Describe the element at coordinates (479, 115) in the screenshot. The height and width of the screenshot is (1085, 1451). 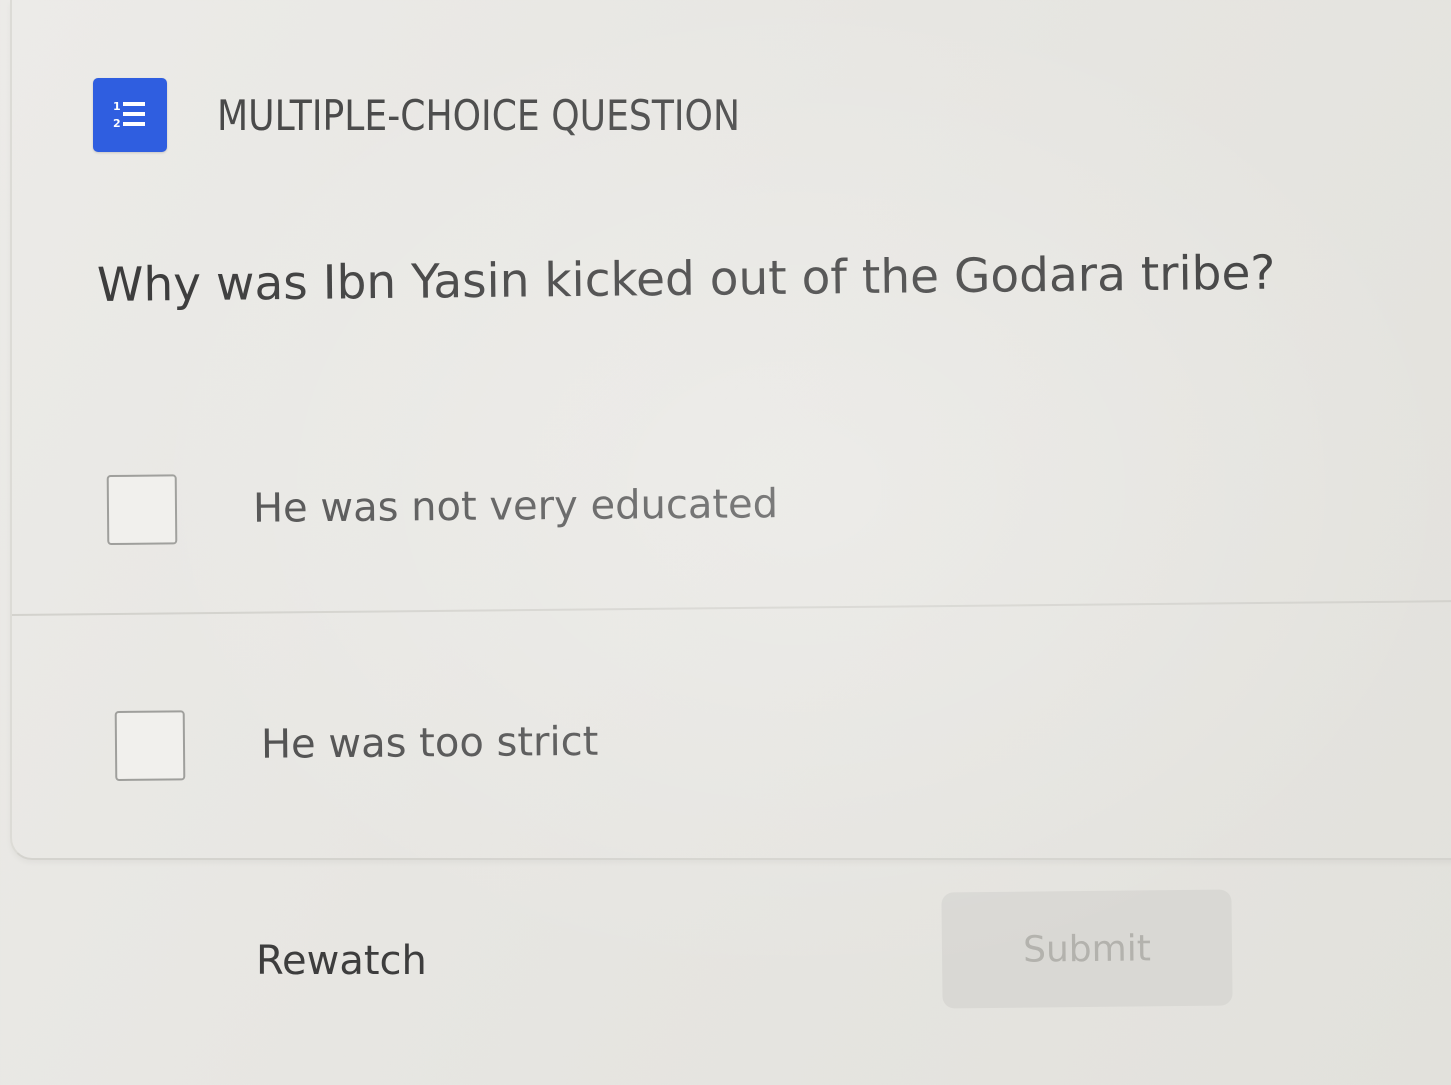
I see `question-type-label: MULTIPLE-CHOICE QUESTION` at that location.